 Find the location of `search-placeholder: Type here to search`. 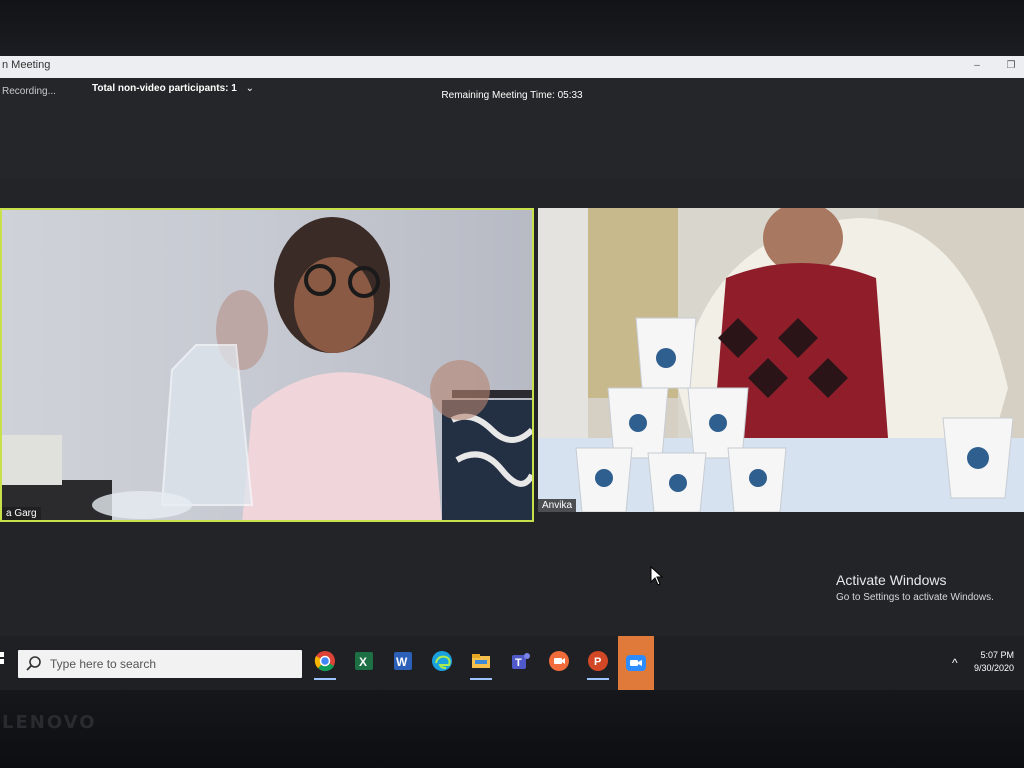

search-placeholder: Type here to search is located at coordinates (103, 664).